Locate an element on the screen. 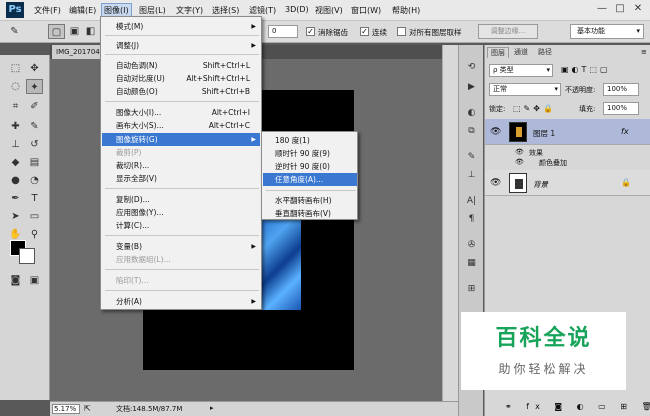 The height and width of the screenshot is (416, 650). submenu-item-flip-vertical: 垂直翻转画布(V) is located at coordinates (310, 213).